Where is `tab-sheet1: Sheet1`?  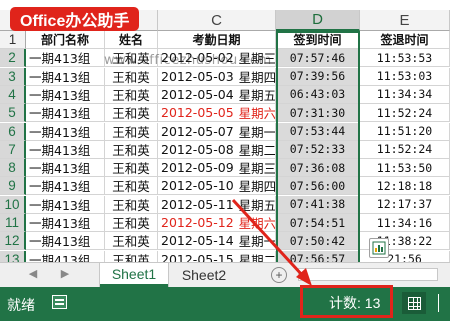
tab-sheet1: Sheet1 is located at coordinates (134, 275).